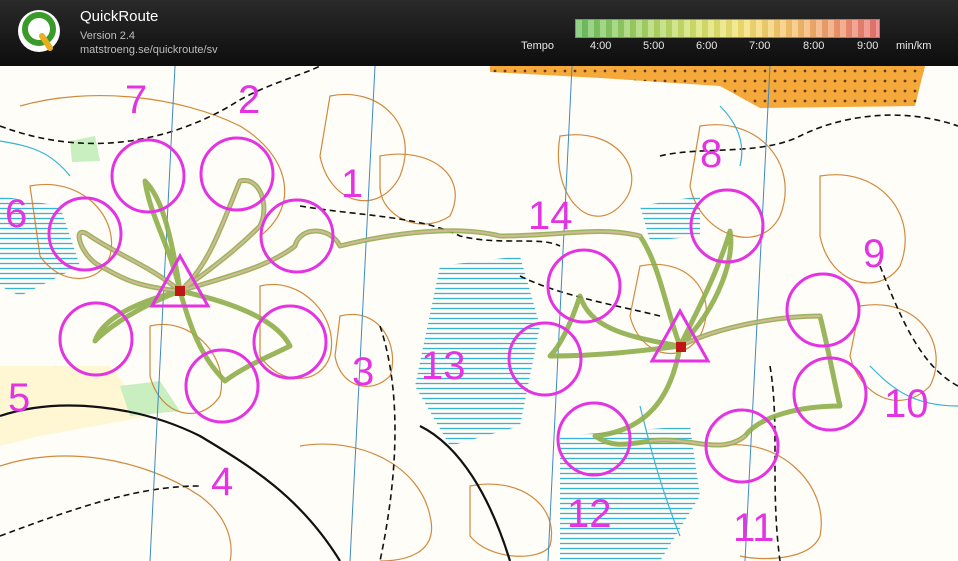 The height and width of the screenshot is (561, 958). I want to click on tempo-tick: 4:00, so click(601, 46).